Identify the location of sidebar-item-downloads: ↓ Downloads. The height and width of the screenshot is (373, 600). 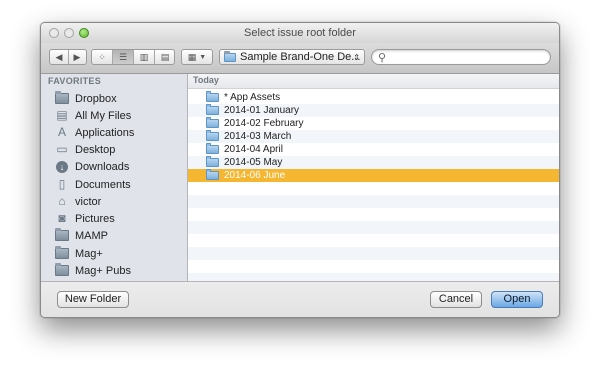
(114, 166).